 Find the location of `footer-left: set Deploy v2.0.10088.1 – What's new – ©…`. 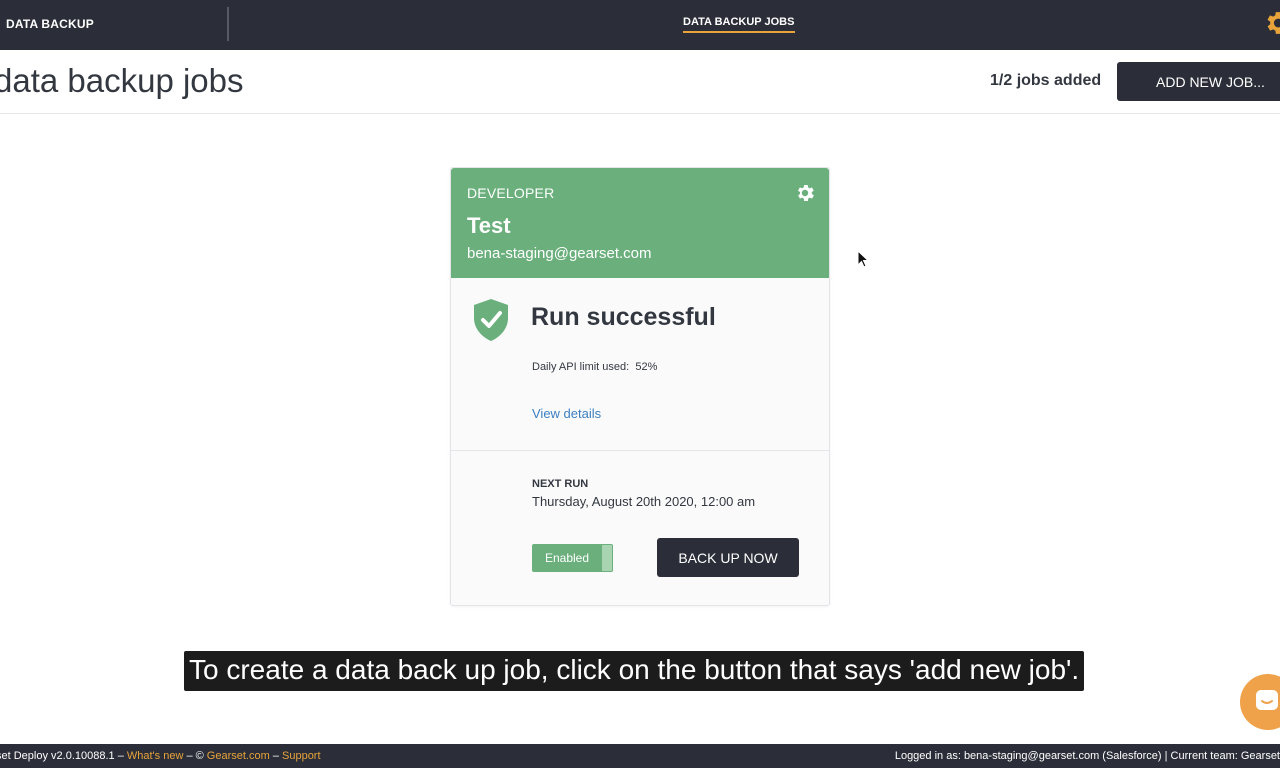

footer-left: set Deploy v2.0.10088.1 – What's new – ©… is located at coordinates (160, 756).